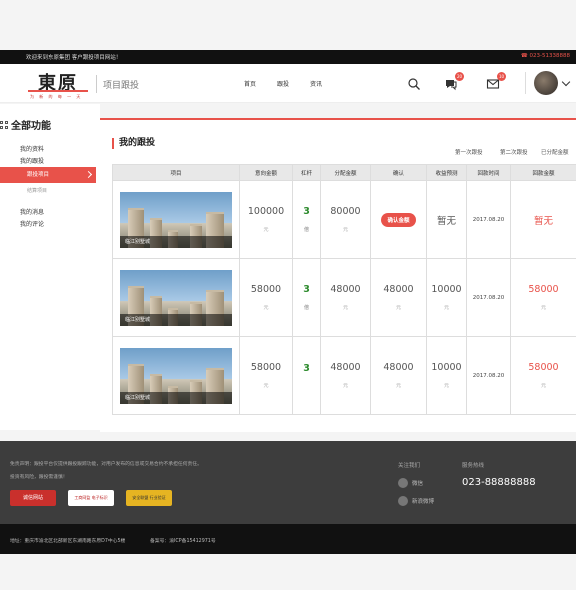  I want to click on sidebar-item-my-invest: 我的跟投, so click(32, 160).